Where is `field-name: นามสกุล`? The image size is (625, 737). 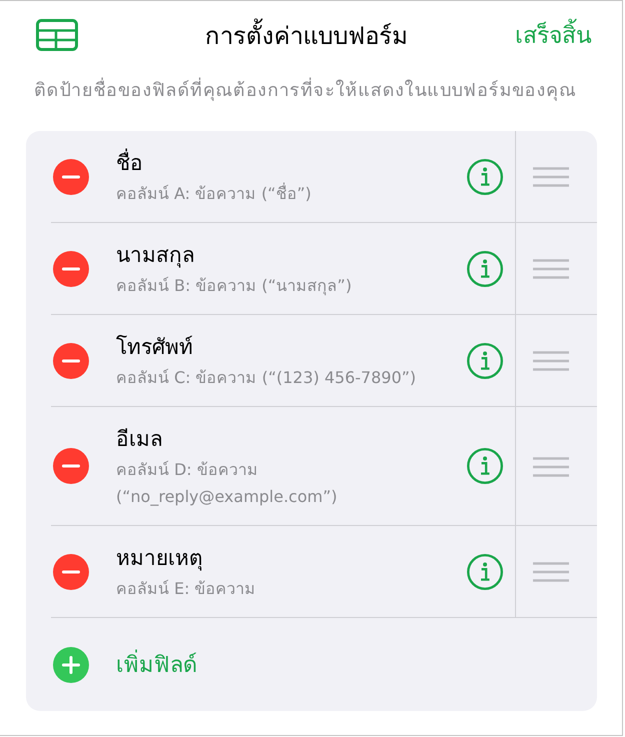 field-name: นามสกุล is located at coordinates (156, 256).